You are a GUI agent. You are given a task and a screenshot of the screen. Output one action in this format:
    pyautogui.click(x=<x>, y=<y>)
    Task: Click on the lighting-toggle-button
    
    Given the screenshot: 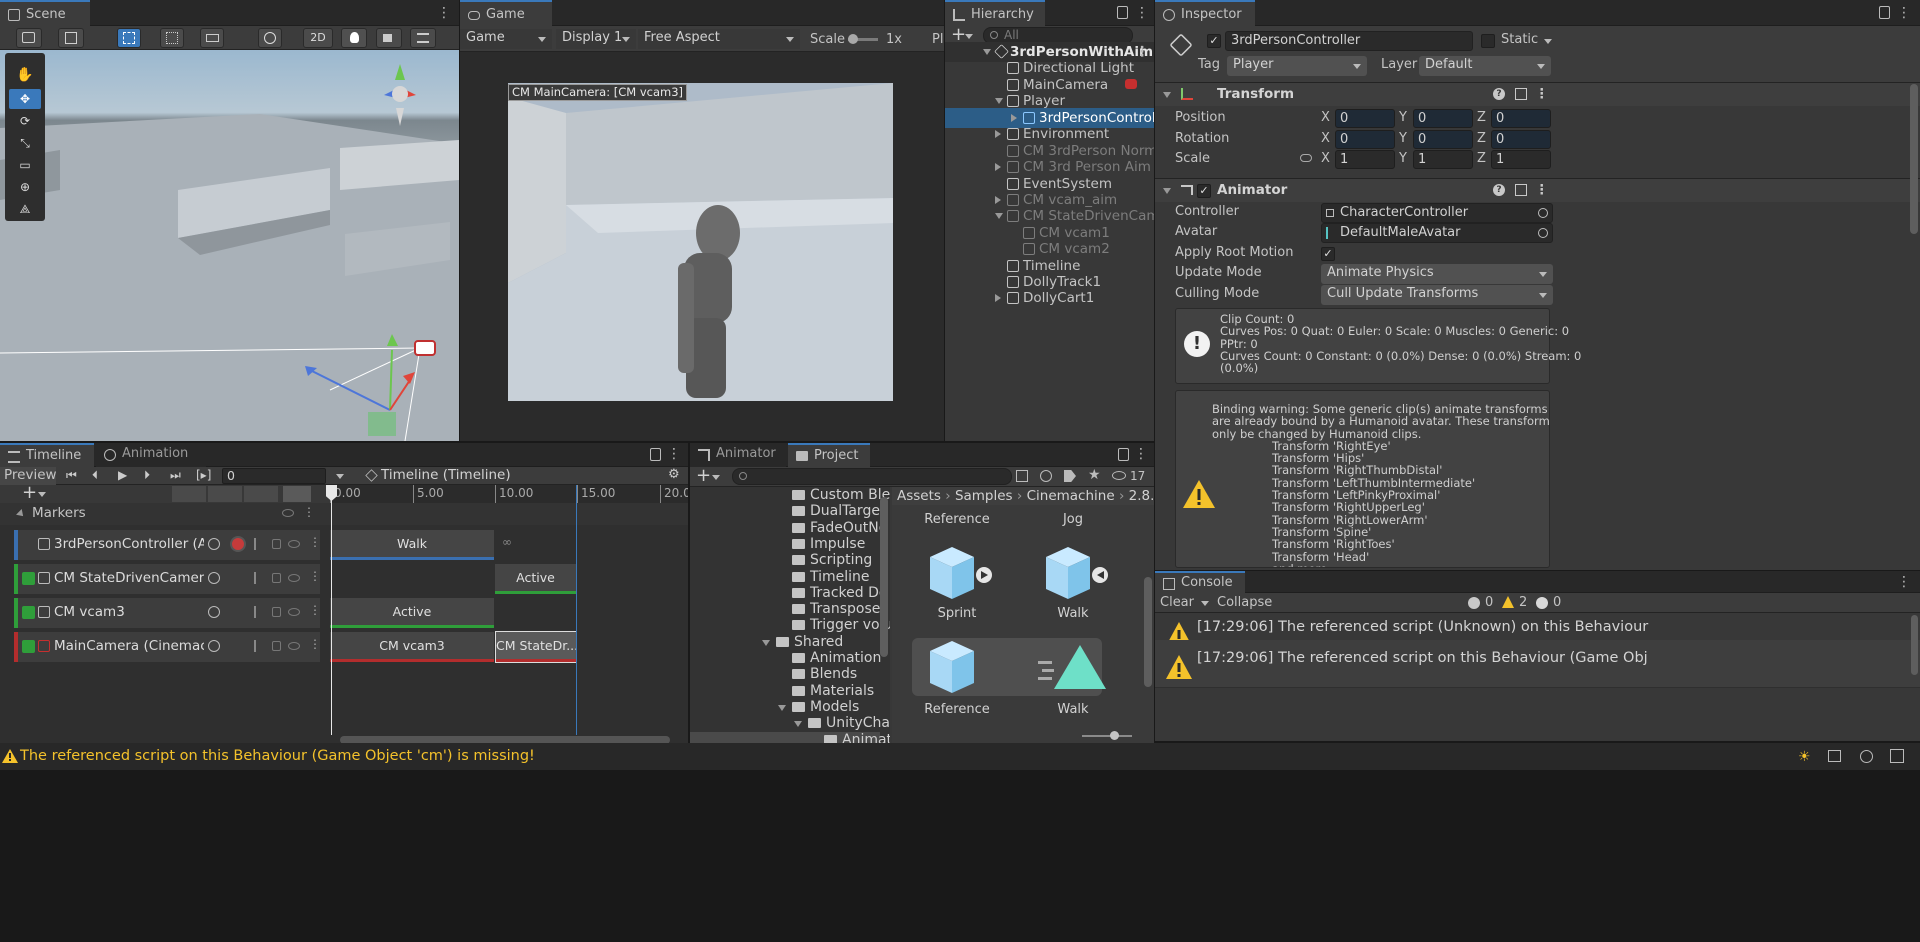 What is the action you would take?
    pyautogui.click(x=354, y=38)
    